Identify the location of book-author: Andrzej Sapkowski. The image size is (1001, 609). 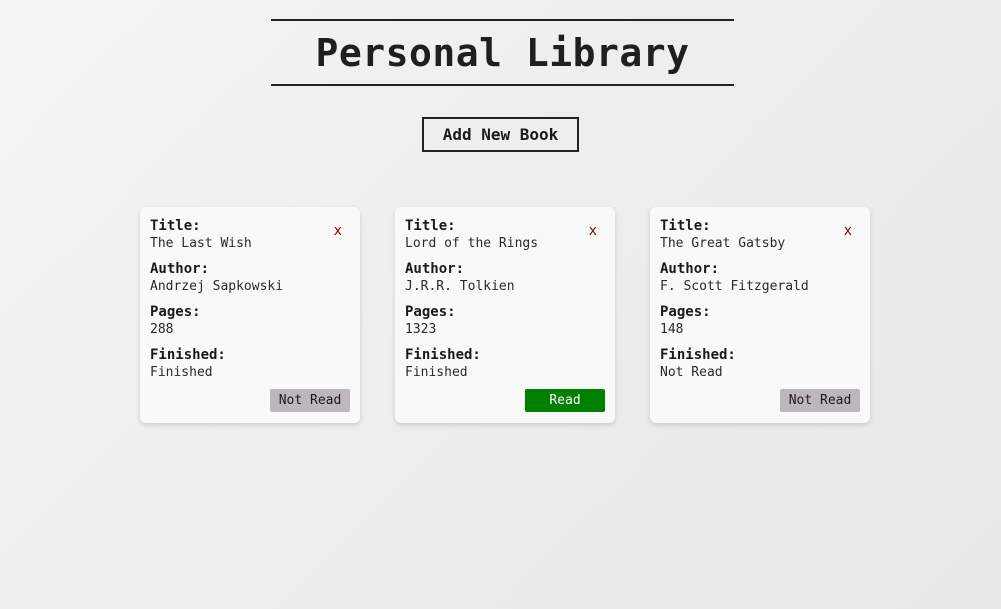
(217, 286).